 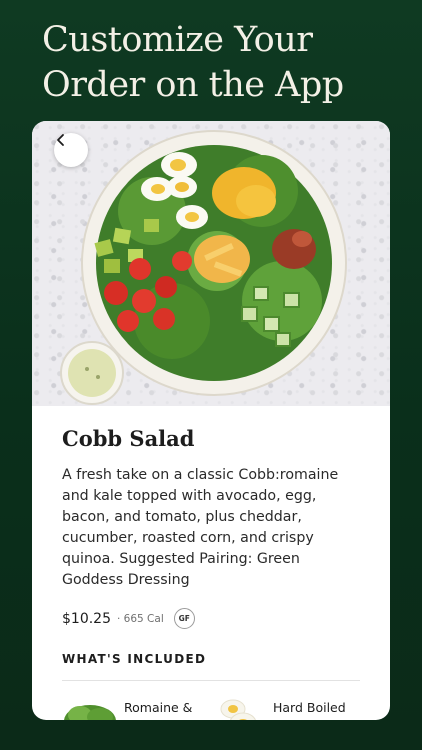 I want to click on gluten-free-badge: GF, so click(x=184, y=618).